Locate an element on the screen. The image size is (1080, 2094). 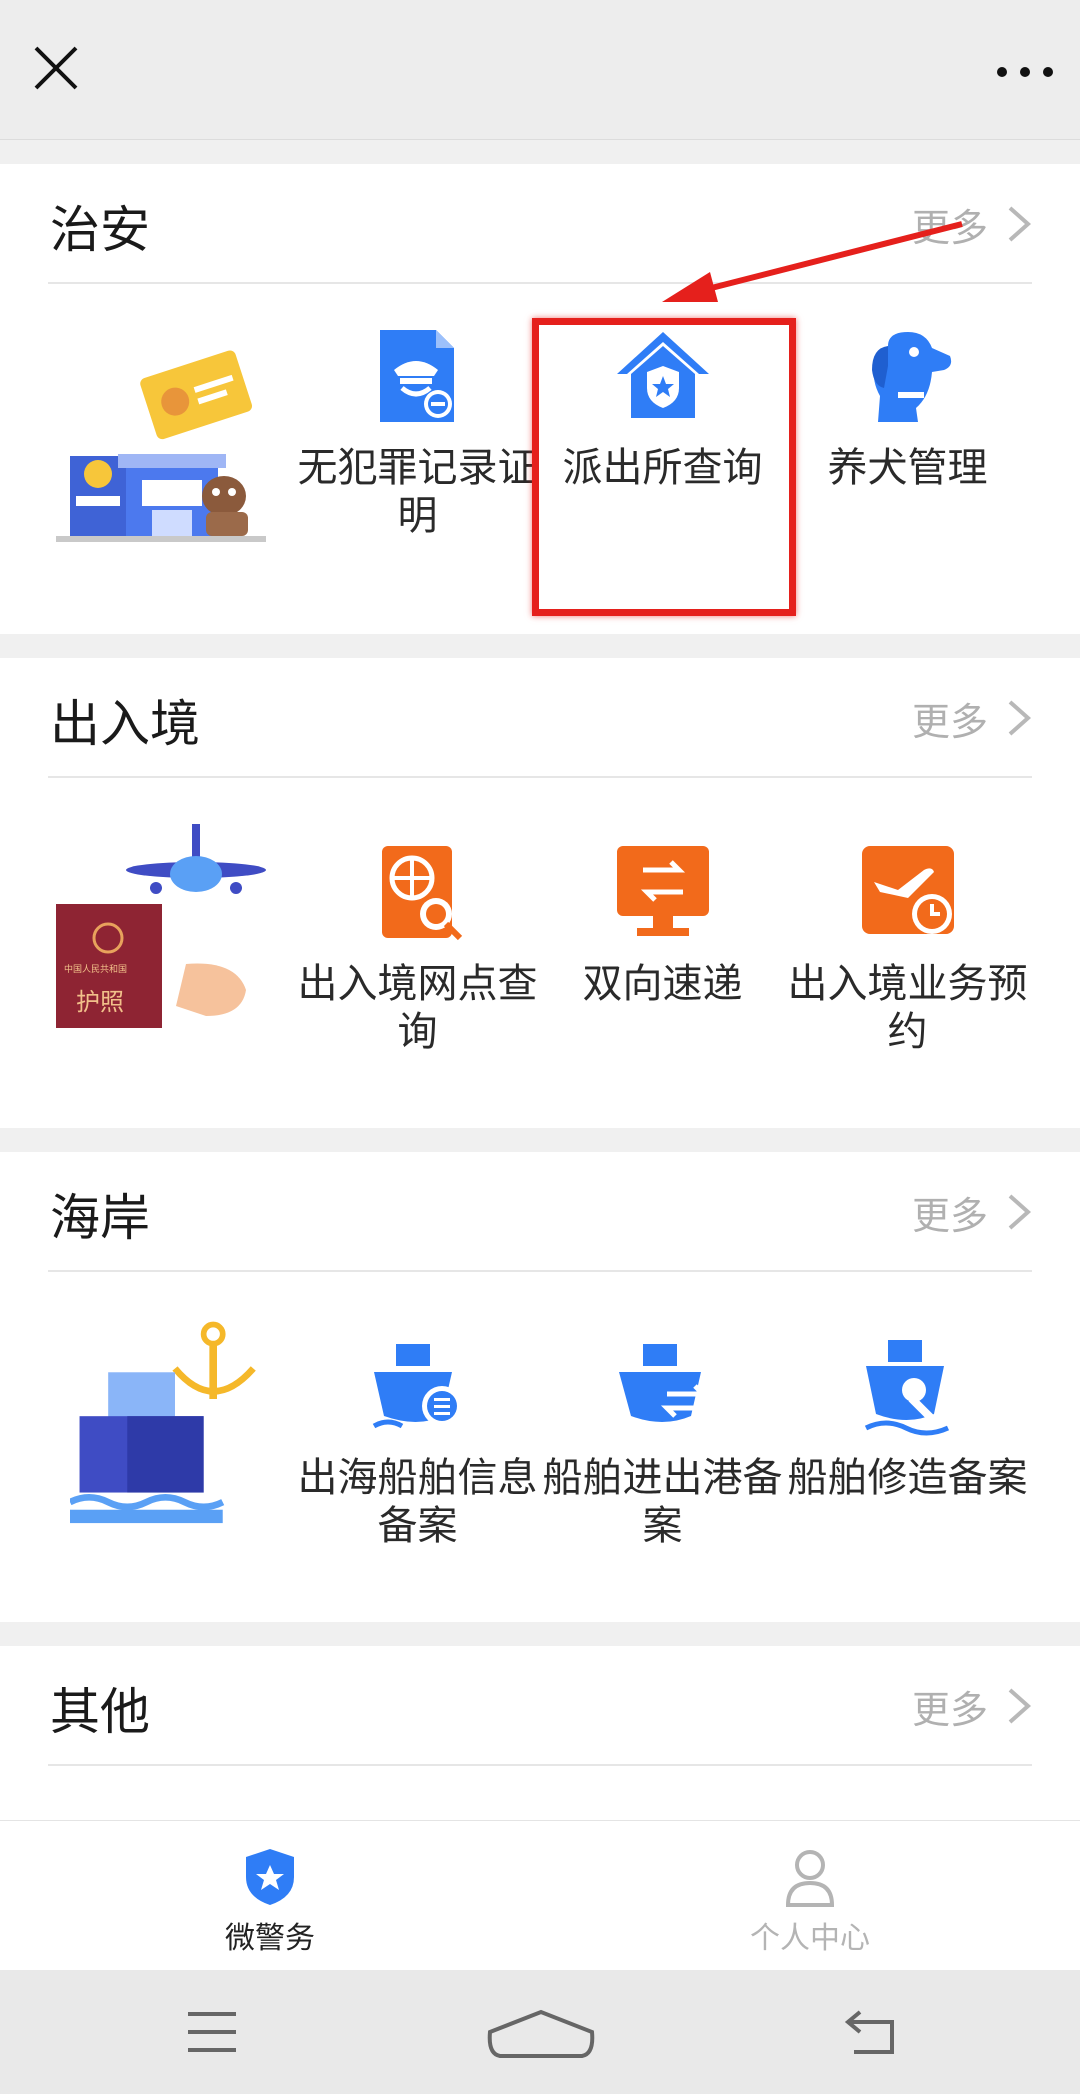
two-way-delivery-icon is located at coordinates (662, 891).